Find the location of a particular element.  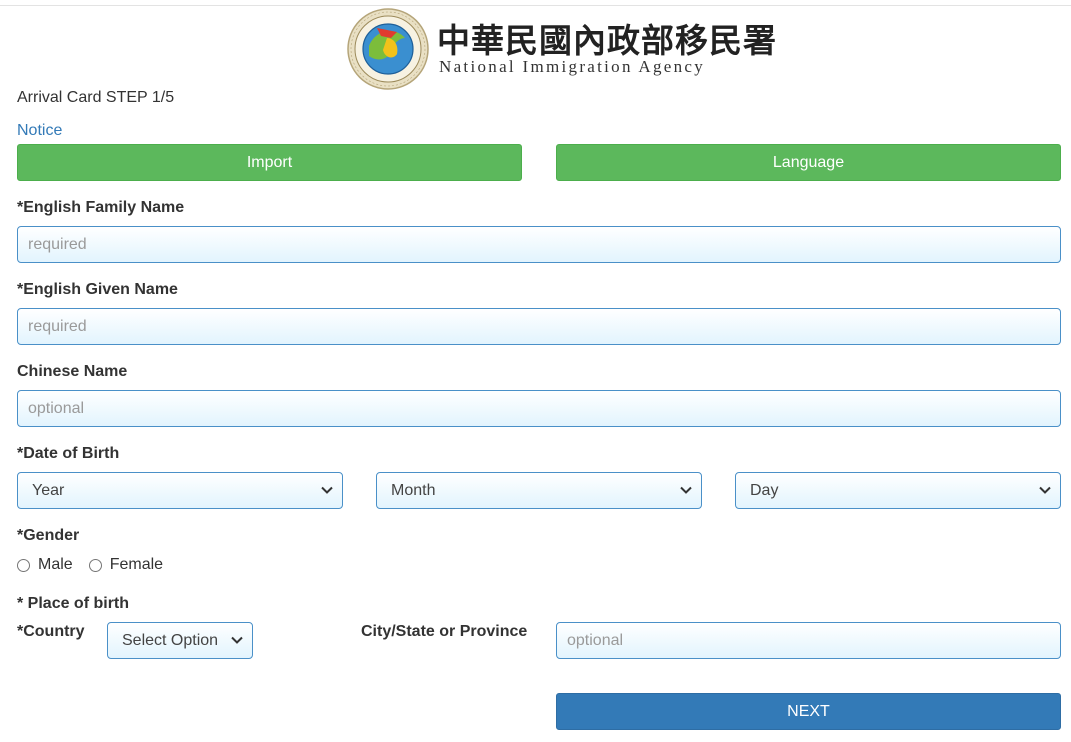

dob-day-select: Day is located at coordinates (898, 490).